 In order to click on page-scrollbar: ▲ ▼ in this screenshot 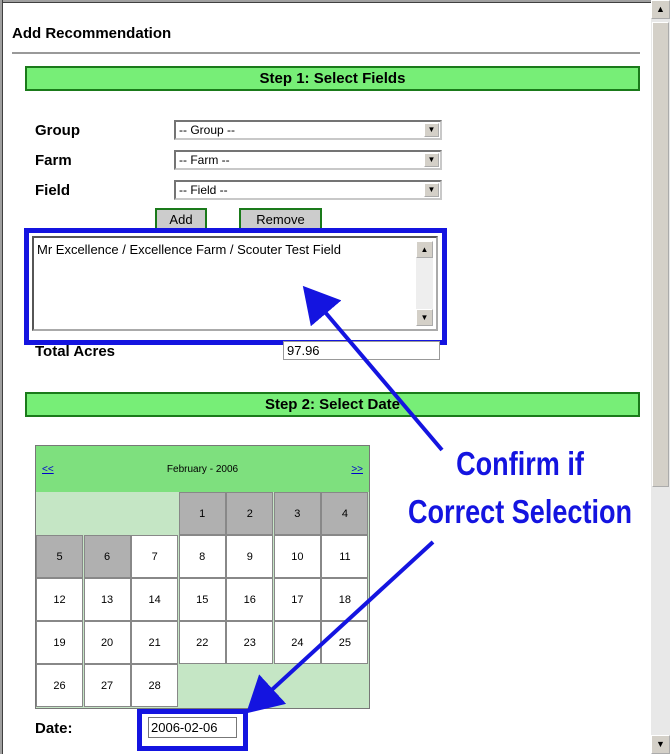, I will do `click(660, 377)`.